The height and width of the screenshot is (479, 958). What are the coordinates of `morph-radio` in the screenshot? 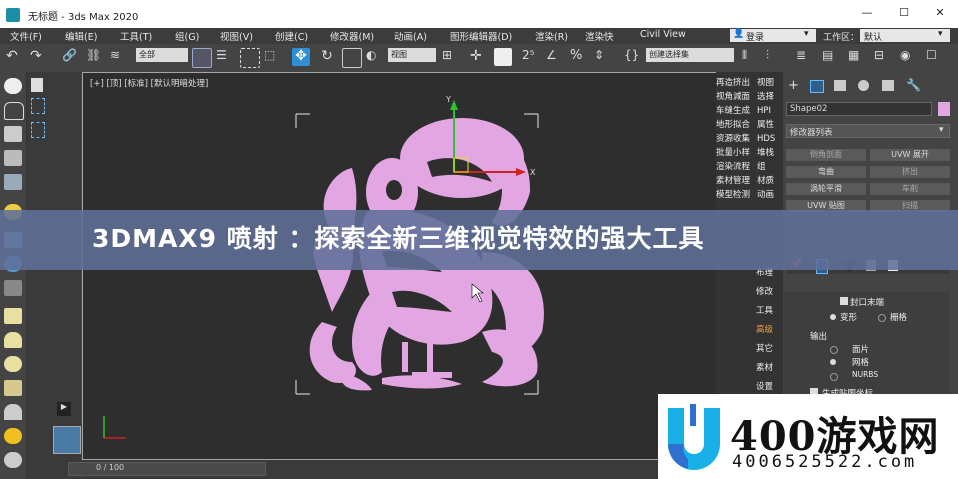 It's located at (833, 317).